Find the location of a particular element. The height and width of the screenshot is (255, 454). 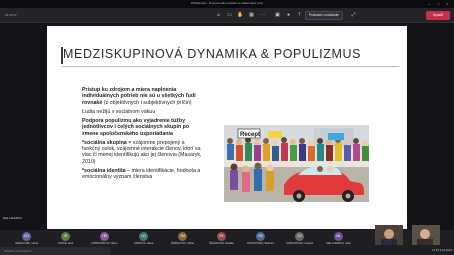

avatar: JR is located at coordinates (65, 236).